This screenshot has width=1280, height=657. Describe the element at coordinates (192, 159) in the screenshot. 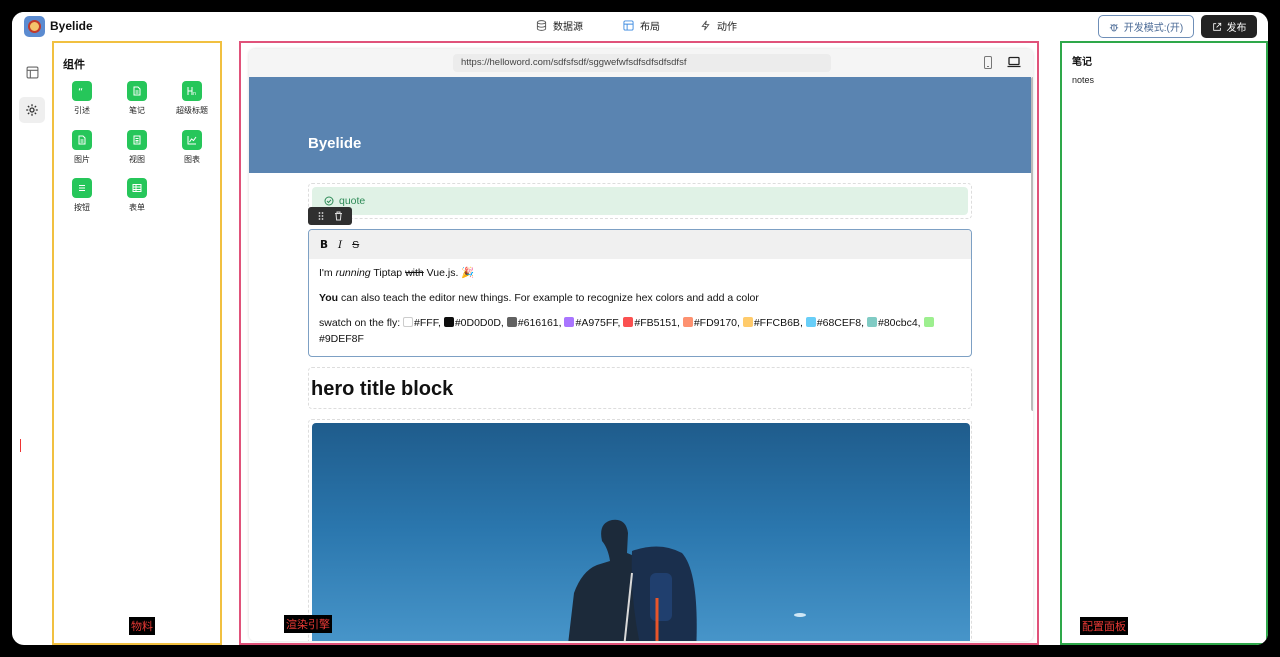

I see `component-label: 图表` at that location.